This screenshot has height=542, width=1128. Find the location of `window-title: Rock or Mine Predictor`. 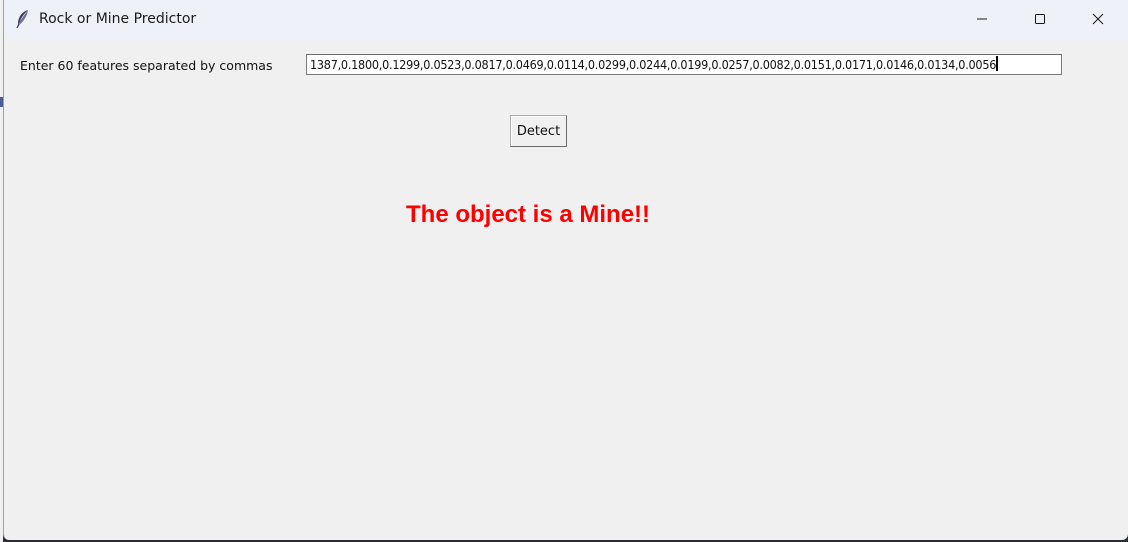

window-title: Rock or Mine Predictor is located at coordinates (118, 19).